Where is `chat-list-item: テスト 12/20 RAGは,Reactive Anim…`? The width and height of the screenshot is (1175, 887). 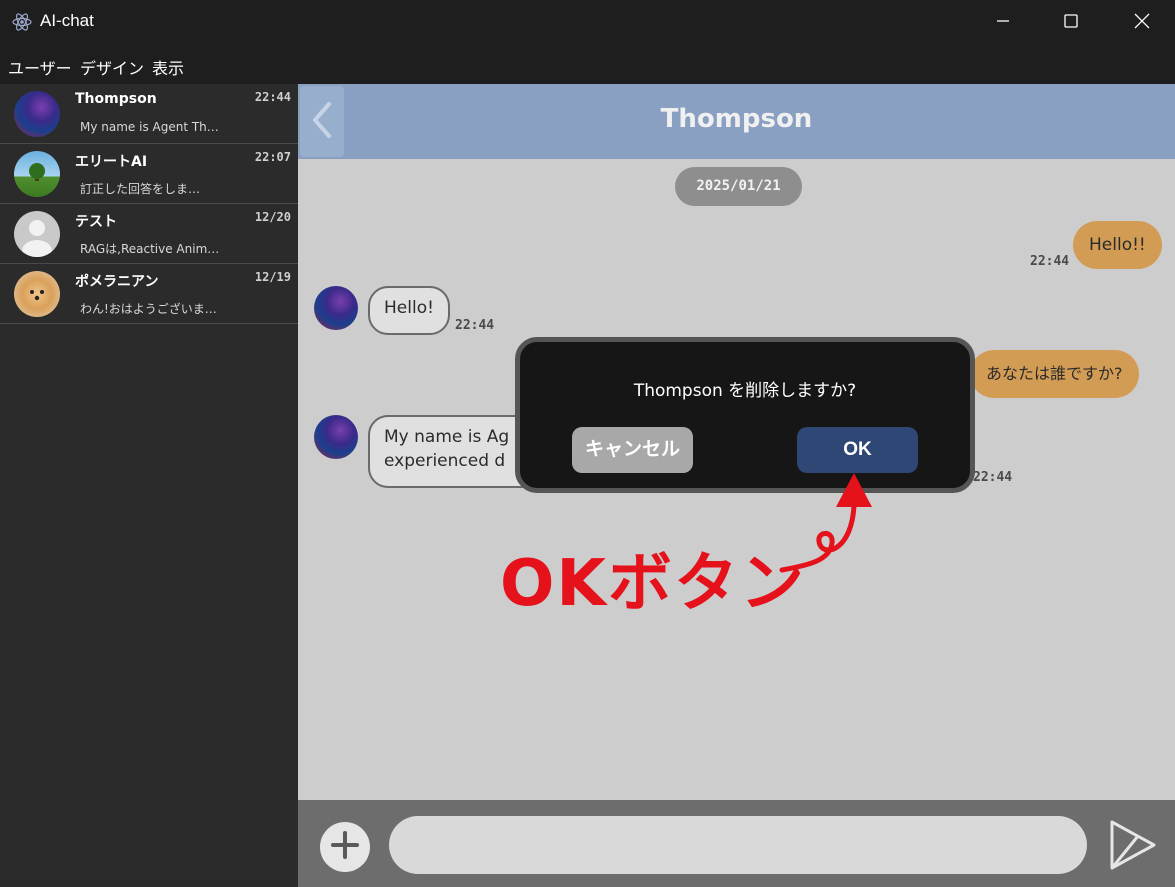 chat-list-item: テスト 12/20 RAGは,Reactive Anim… is located at coordinates (149, 234).